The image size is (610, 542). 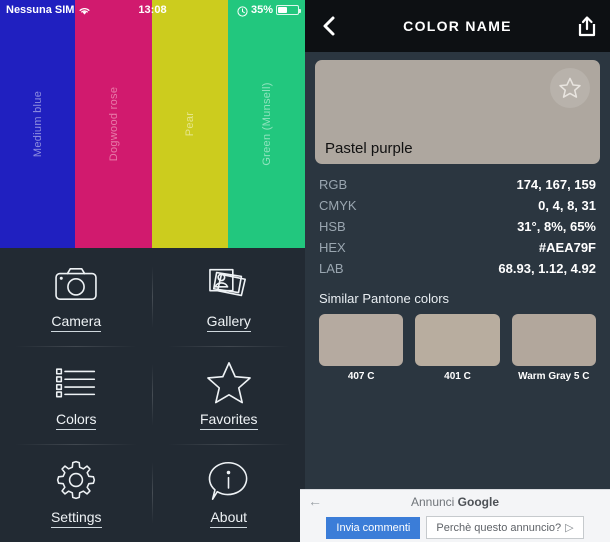 I want to click on menu-item-label: Camera, so click(x=76, y=322).